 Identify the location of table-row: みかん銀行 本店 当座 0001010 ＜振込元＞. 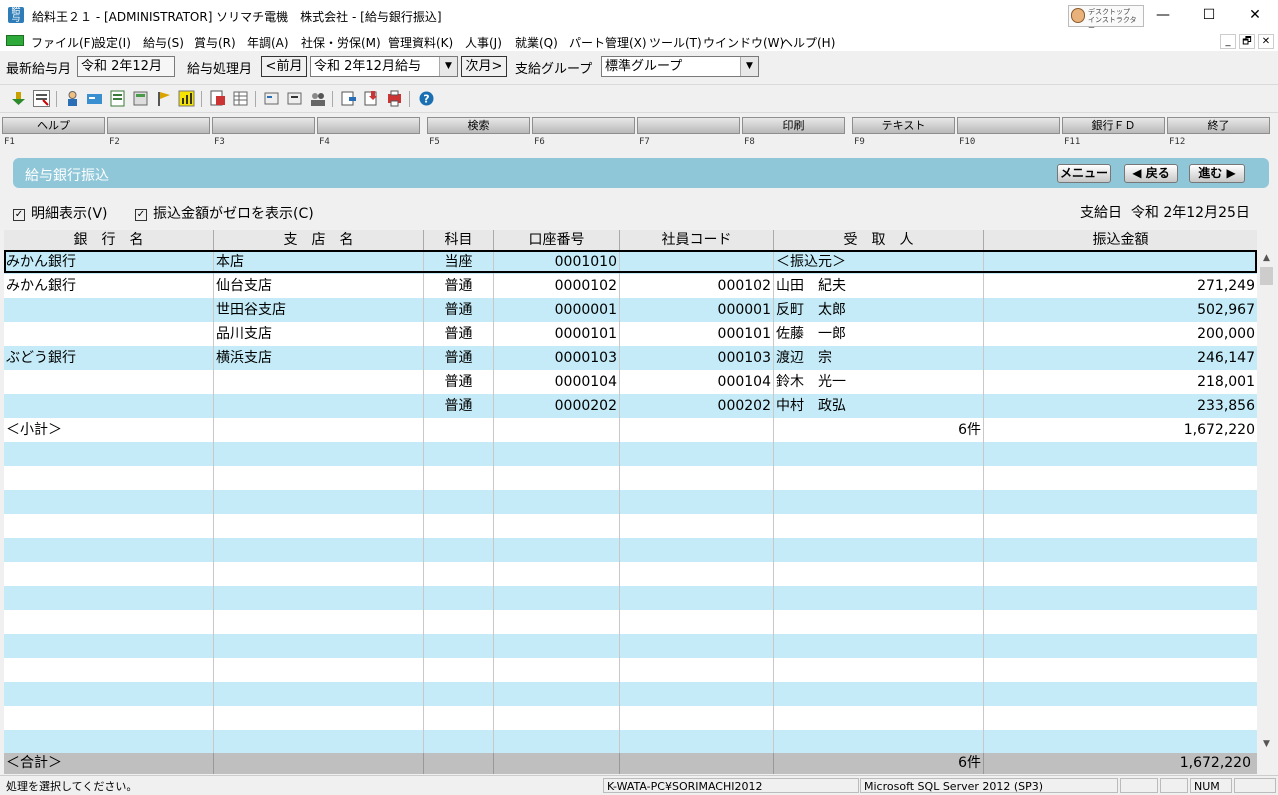
(630, 262).